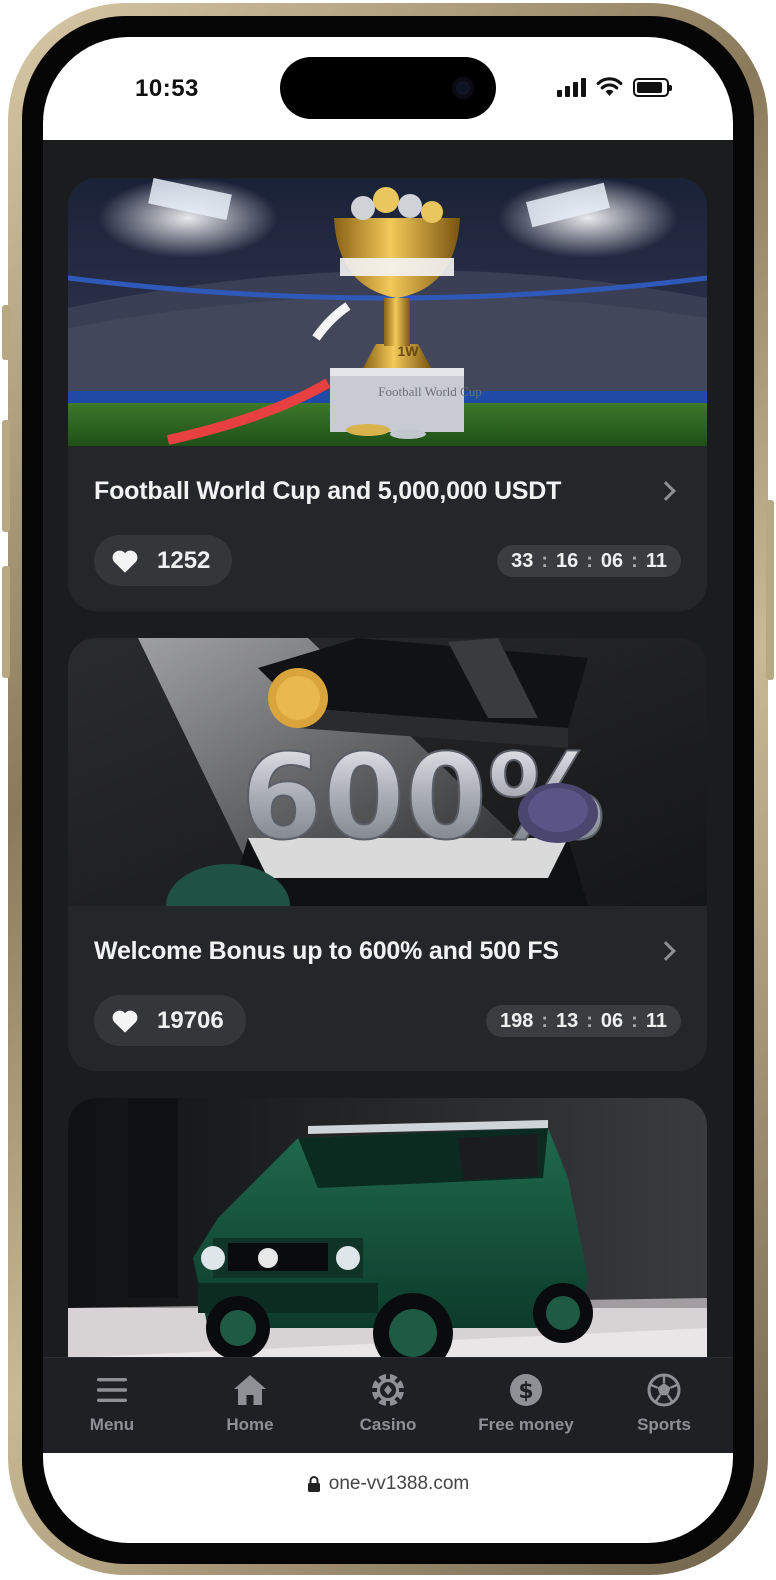 This screenshot has height=1580, width=776. What do you see at coordinates (409, 351) in the screenshot?
I see `banner-logo: 1W` at bounding box center [409, 351].